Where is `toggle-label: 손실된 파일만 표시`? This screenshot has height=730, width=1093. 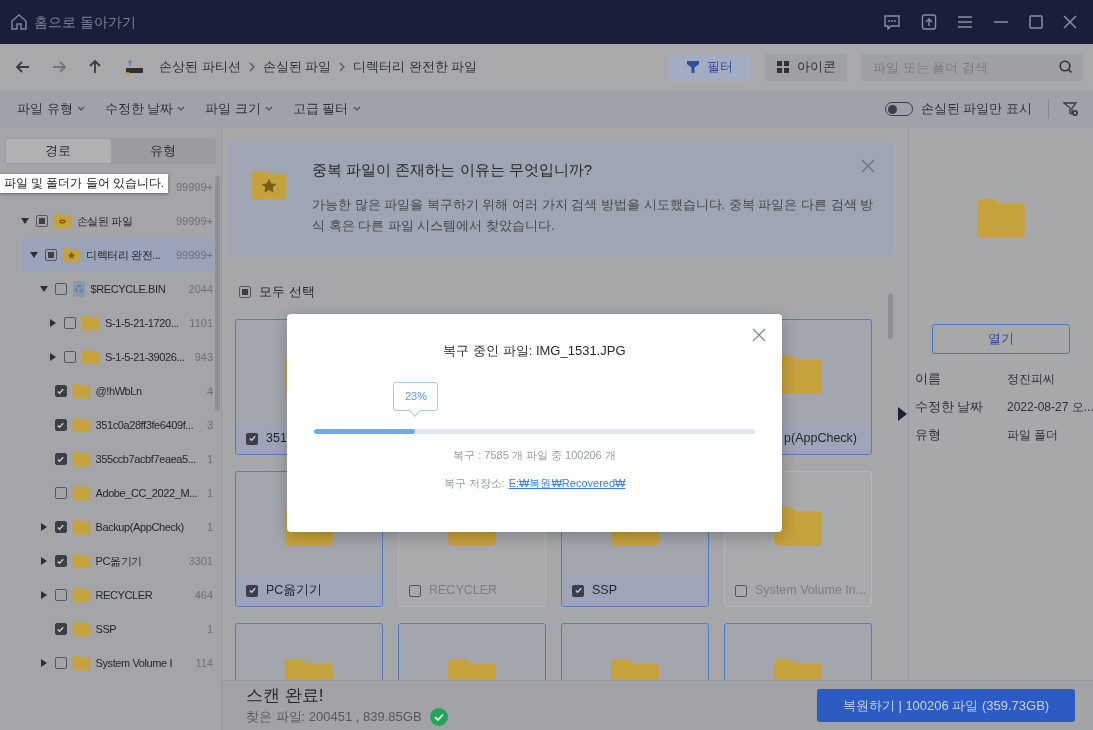
toggle-label: 손실된 파일만 표시 is located at coordinates (976, 109).